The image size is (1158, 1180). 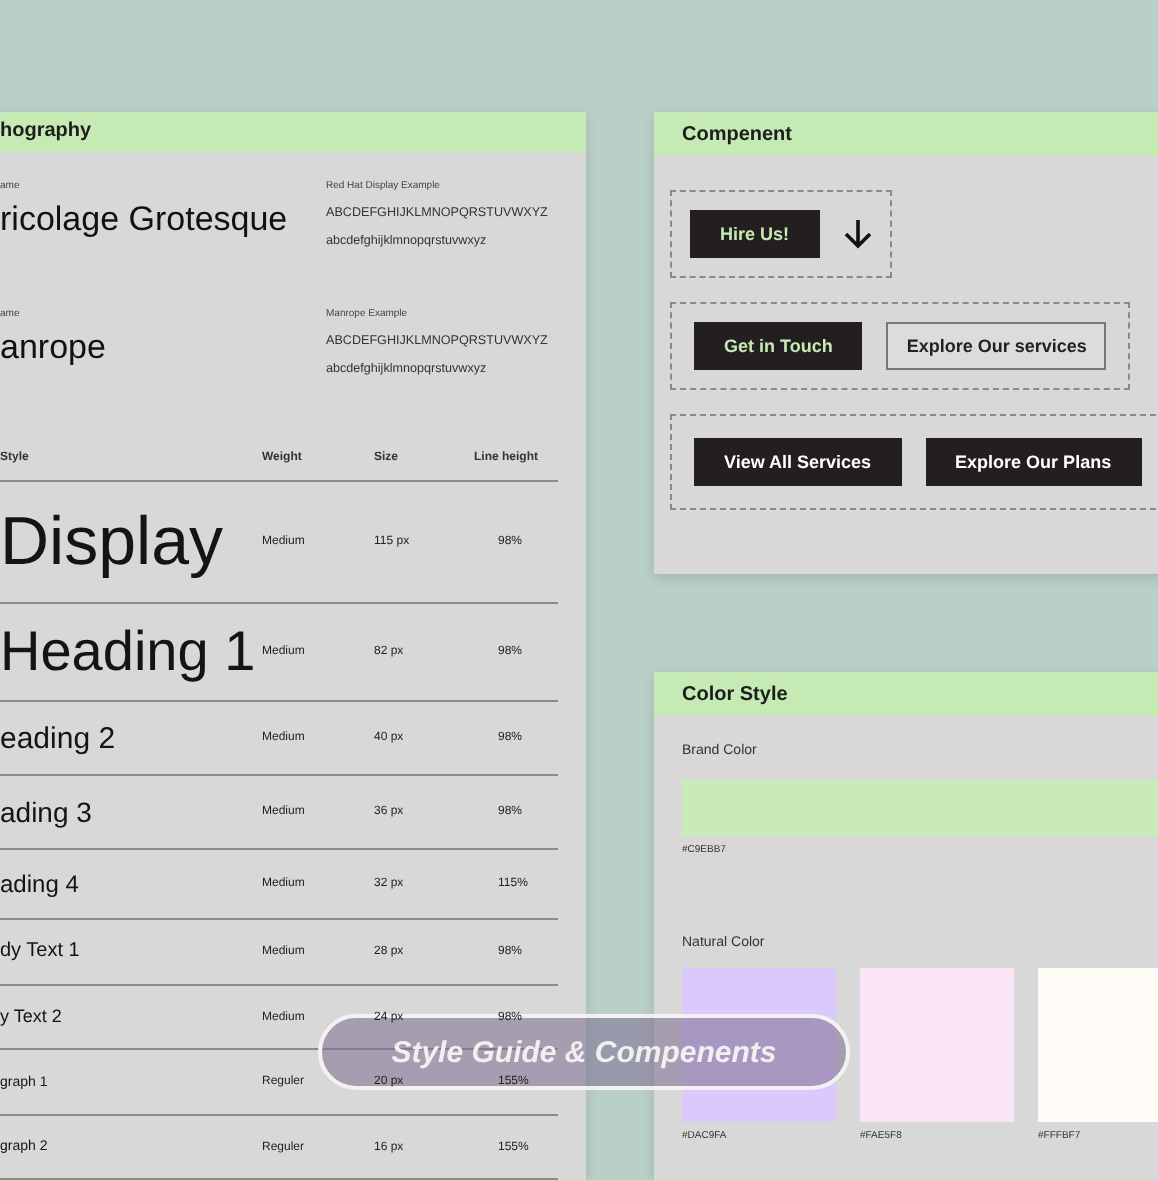 I want to click on style-sample: y Text 2, so click(x=32, y=1017).